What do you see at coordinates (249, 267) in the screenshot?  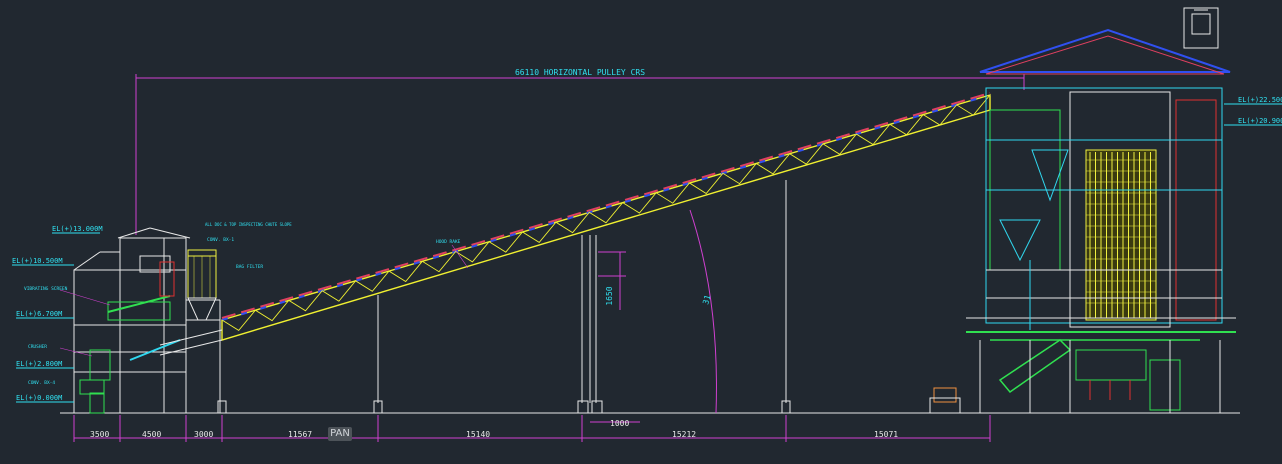 I see `bag-filter-label: BAG FILTER` at bounding box center [249, 267].